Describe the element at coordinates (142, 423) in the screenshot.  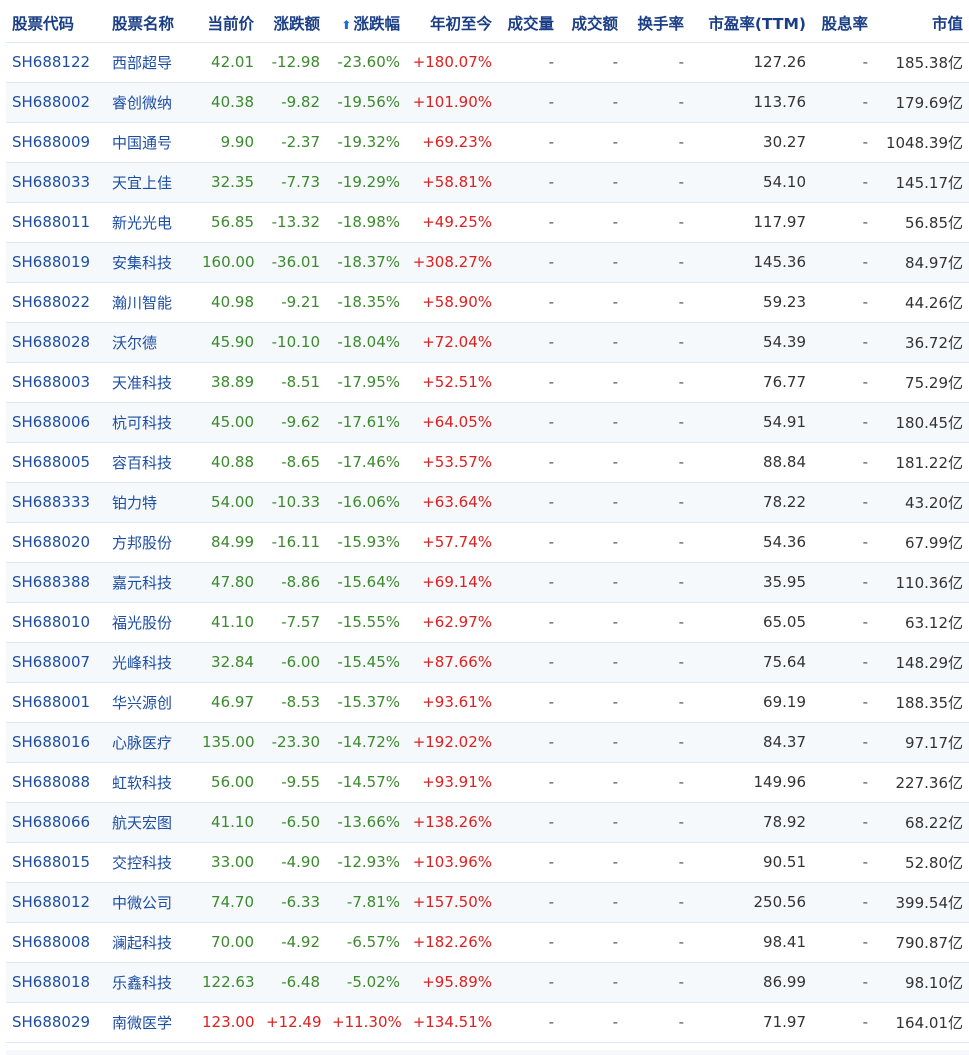
I see `stock-name-link: 杭可科技` at that location.